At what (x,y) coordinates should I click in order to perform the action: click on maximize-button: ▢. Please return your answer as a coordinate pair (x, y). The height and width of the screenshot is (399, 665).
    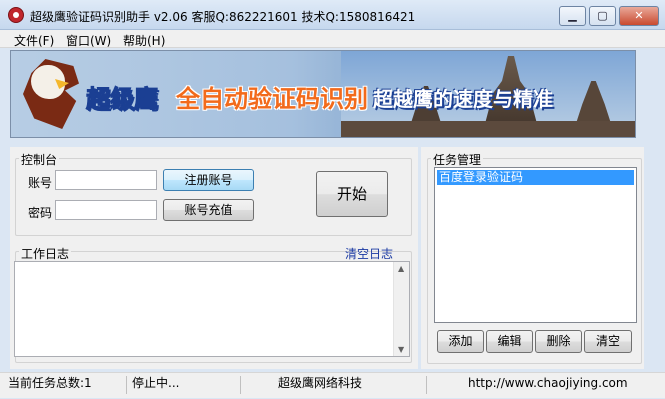
    Looking at the image, I should click on (602, 16).